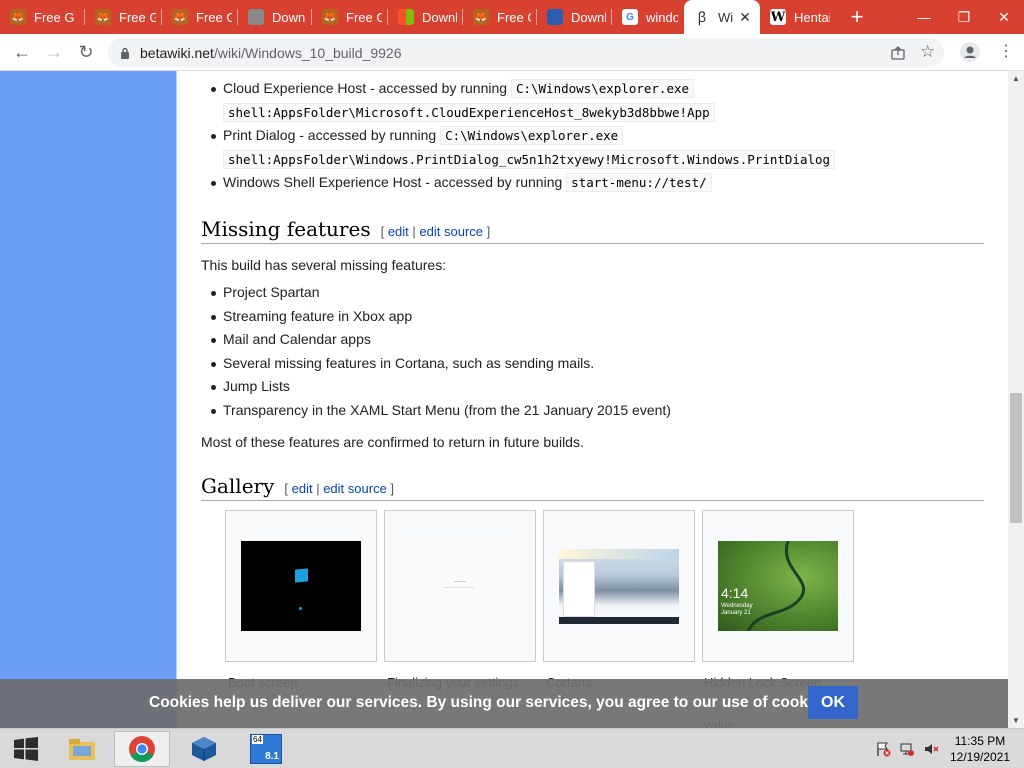 This screenshot has height=768, width=1024. I want to click on menu-kebab-icon: ⋮, so click(1006, 51).